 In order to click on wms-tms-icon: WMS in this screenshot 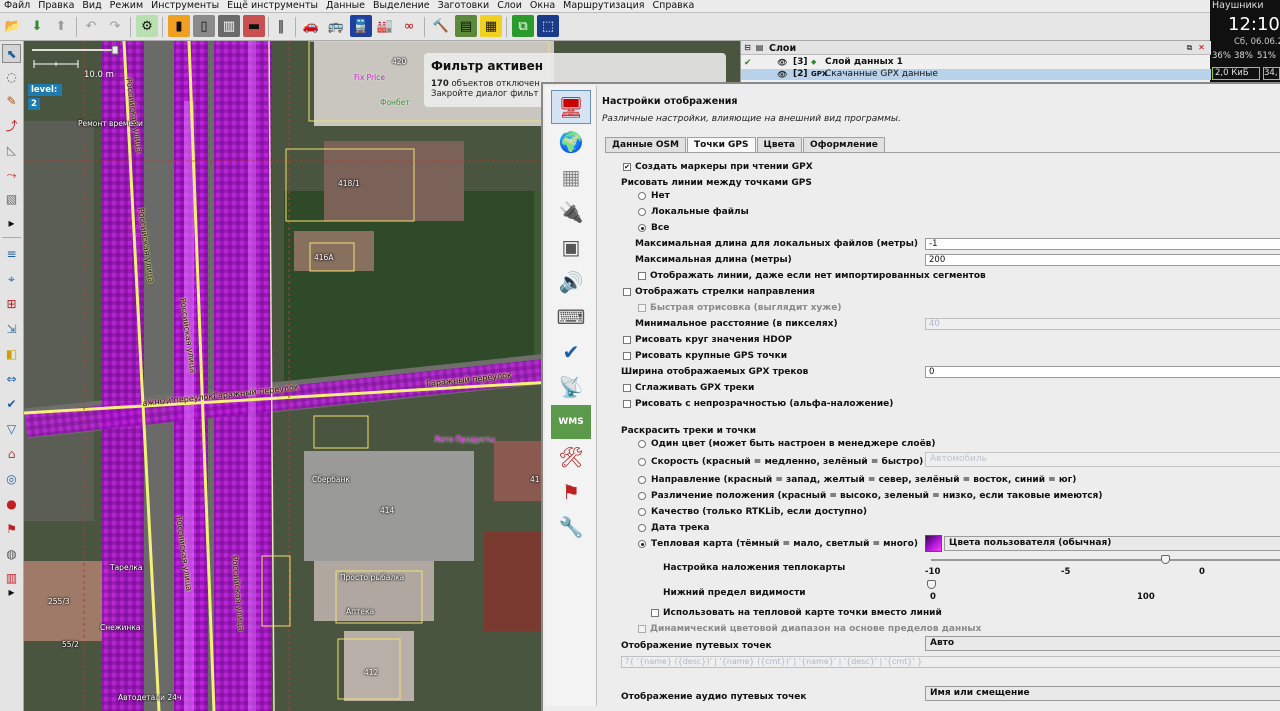, I will do `click(571, 422)`.